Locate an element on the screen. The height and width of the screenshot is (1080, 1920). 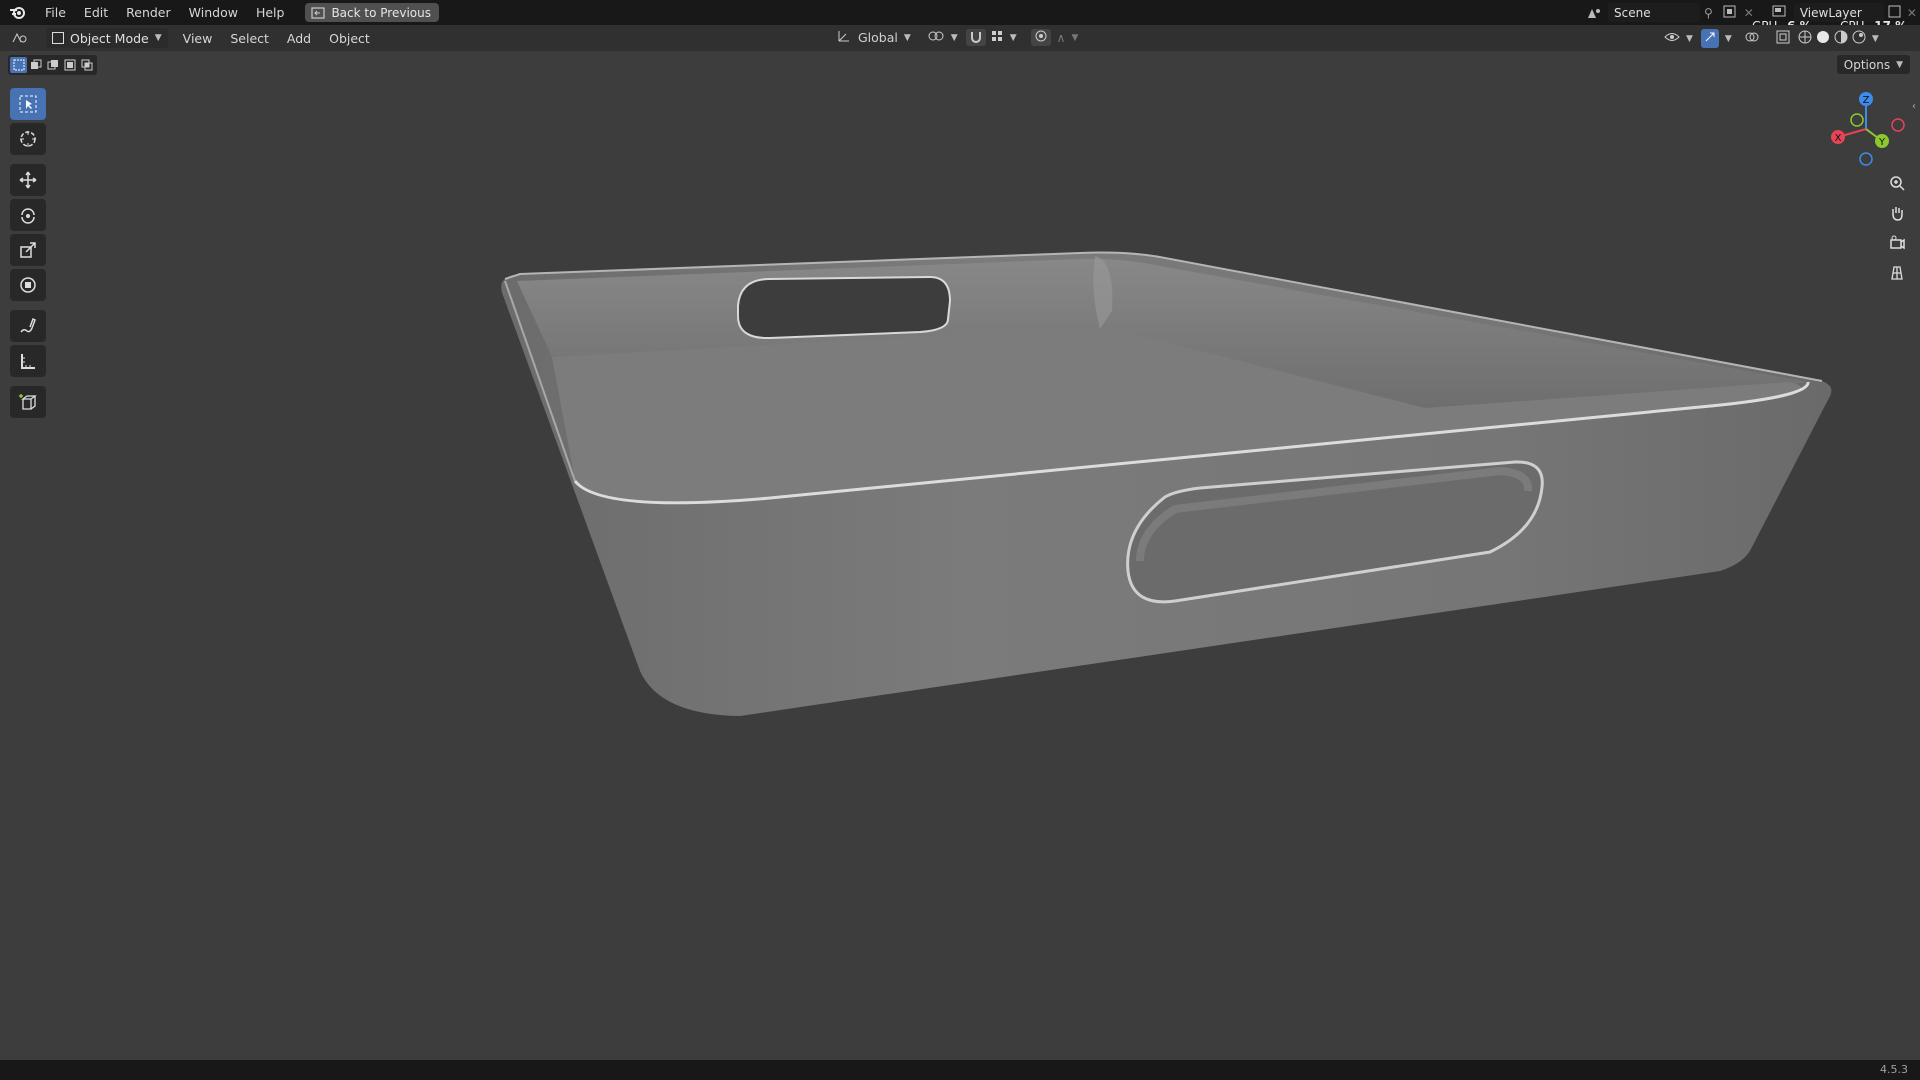
select-box-tool-icon is located at coordinates (28, 104).